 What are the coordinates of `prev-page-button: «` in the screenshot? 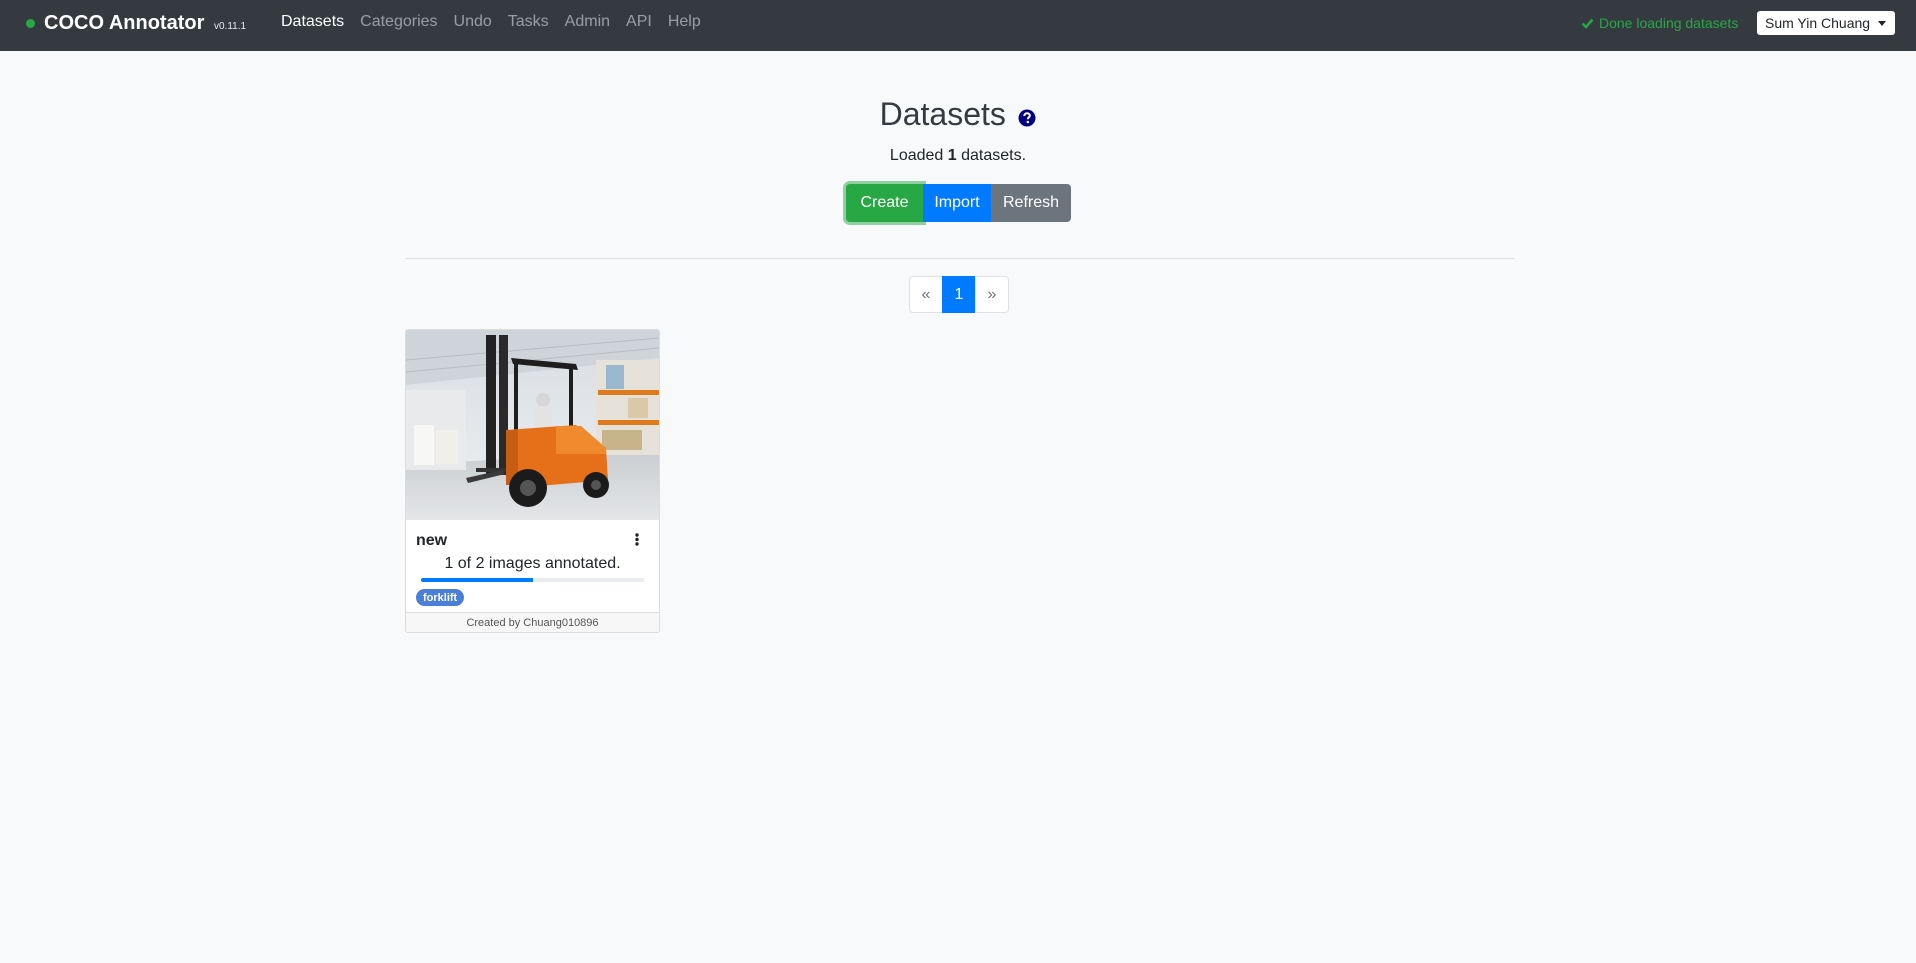 It's located at (926, 294).